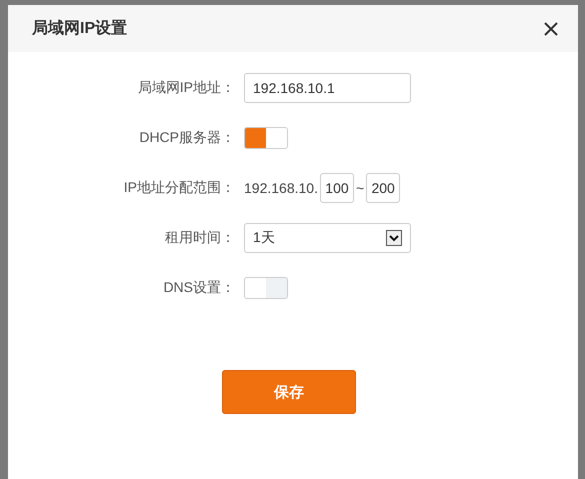  I want to click on field-label: IP地址分配范围：, so click(178, 188).